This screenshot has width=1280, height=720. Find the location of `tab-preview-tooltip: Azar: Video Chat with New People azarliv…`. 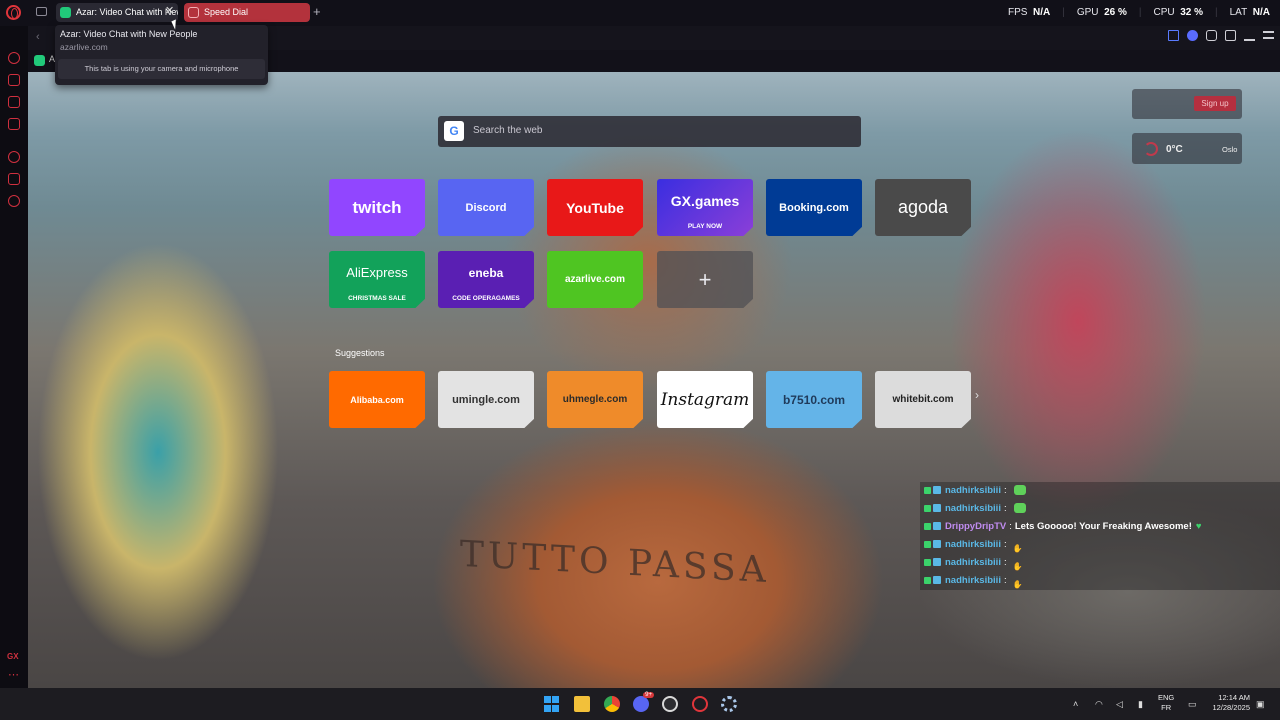

tab-preview-tooltip: Azar: Video Chat with New People azarliv… is located at coordinates (161, 55).